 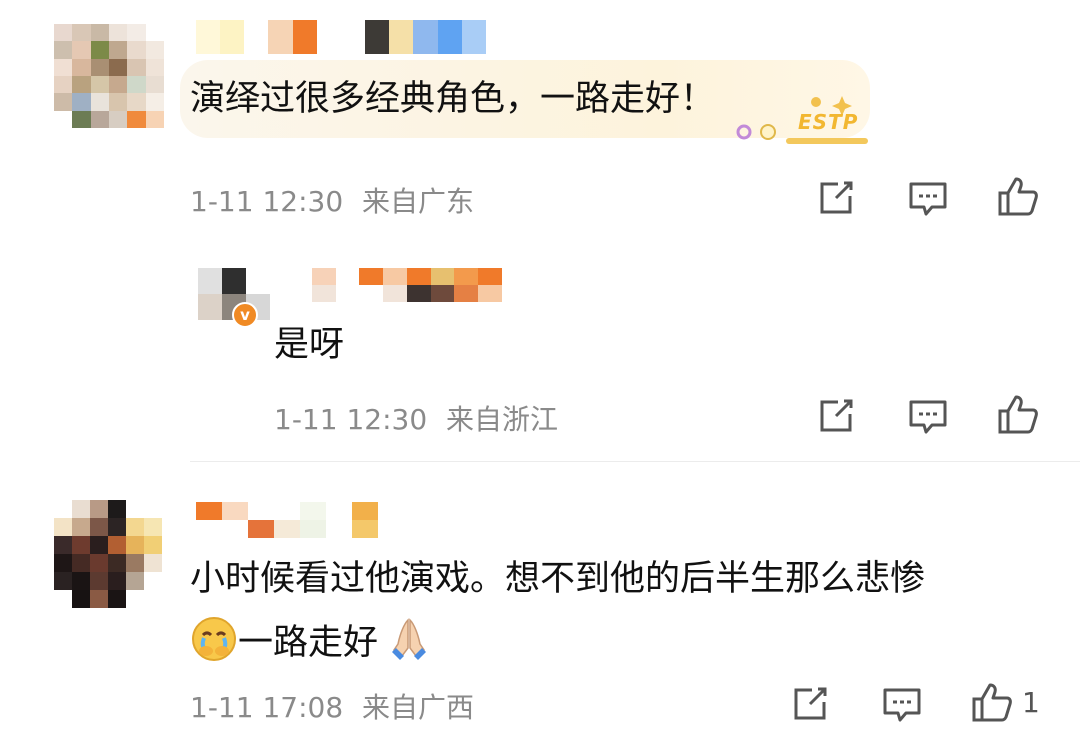 I want to click on comment-meta: 1-11 17:08 来自广西, so click(x=332, y=706).